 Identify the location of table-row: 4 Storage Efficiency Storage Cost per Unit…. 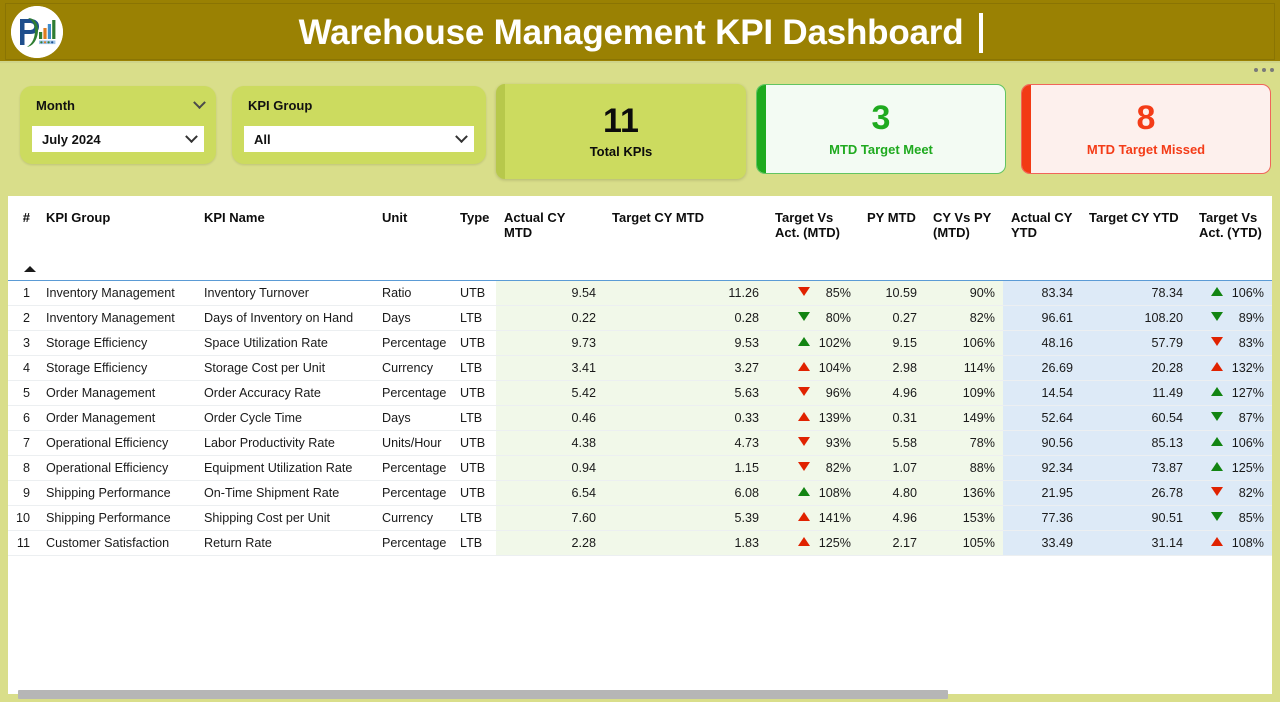
(640, 368).